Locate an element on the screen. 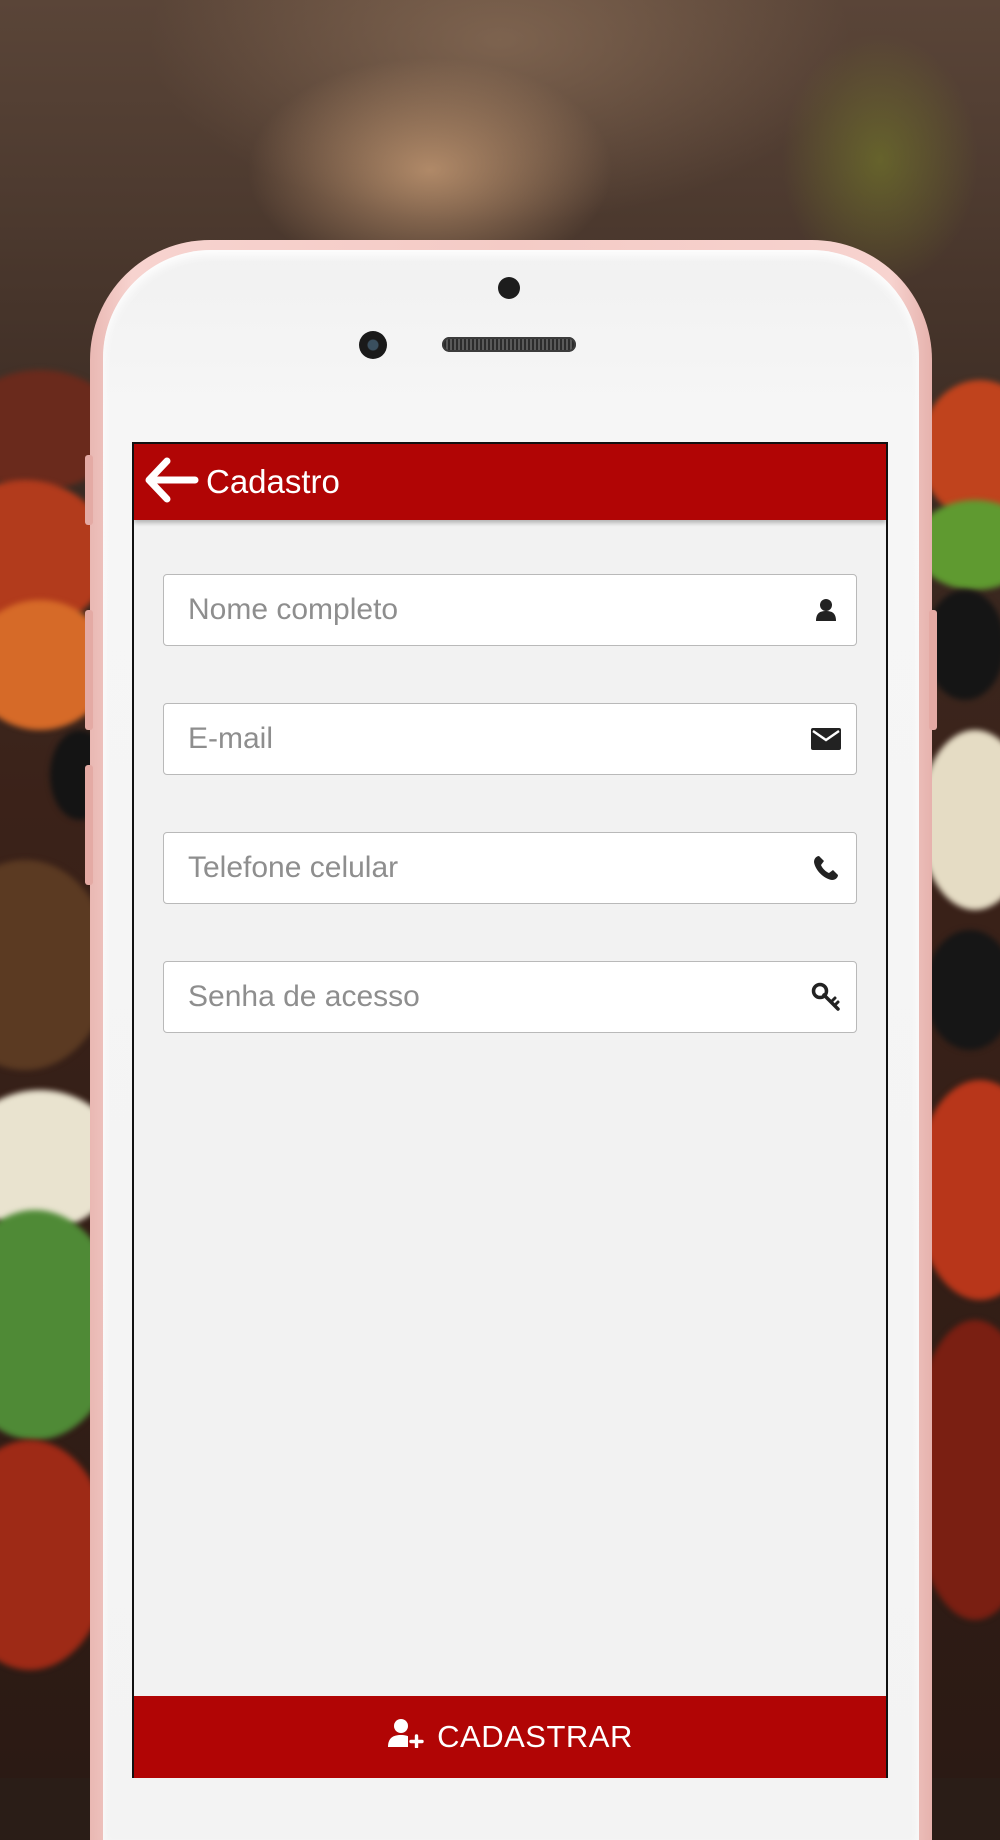 Image resolution: width=1000 pixels, height=1840 pixels. email-input is located at coordinates (480, 739).